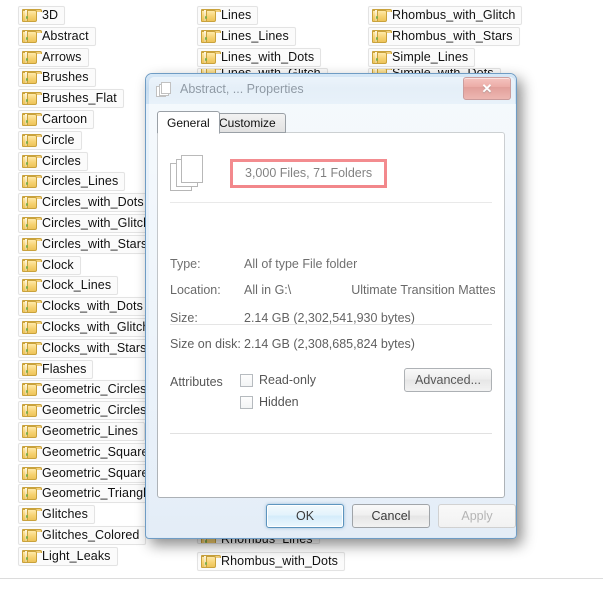 Image resolution: width=603 pixels, height=589 pixels. I want to click on folder-item: Flashes, so click(56, 369).